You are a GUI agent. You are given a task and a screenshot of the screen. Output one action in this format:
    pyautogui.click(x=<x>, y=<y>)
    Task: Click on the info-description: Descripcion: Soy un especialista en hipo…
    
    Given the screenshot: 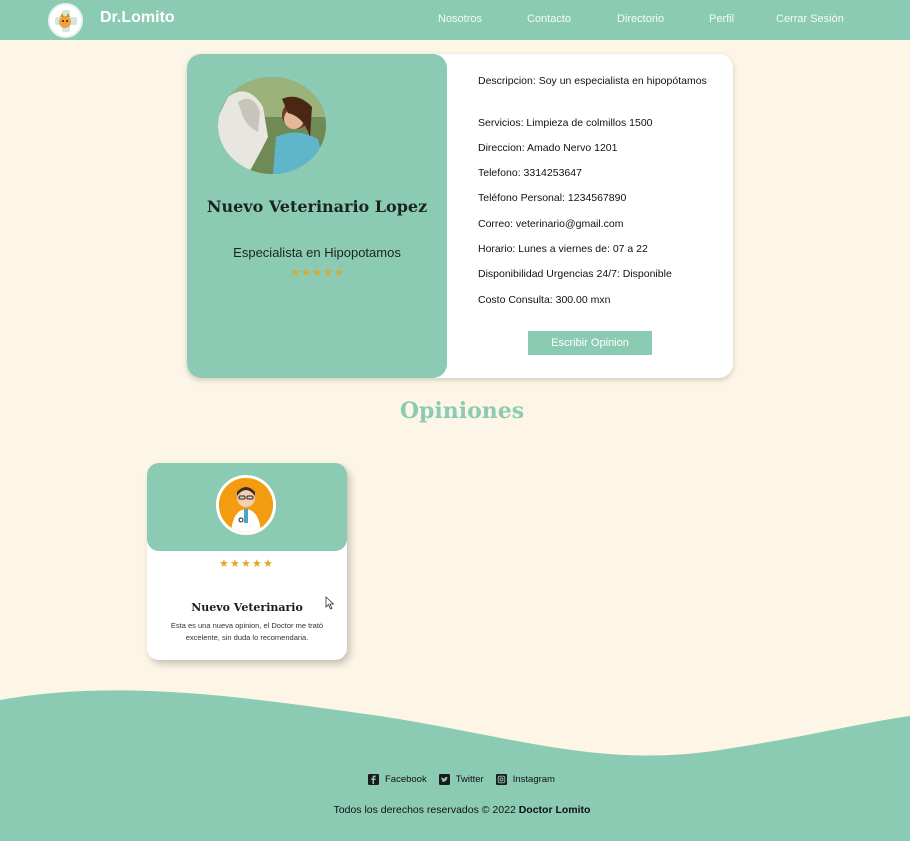 What is the action you would take?
    pyautogui.click(x=592, y=81)
    